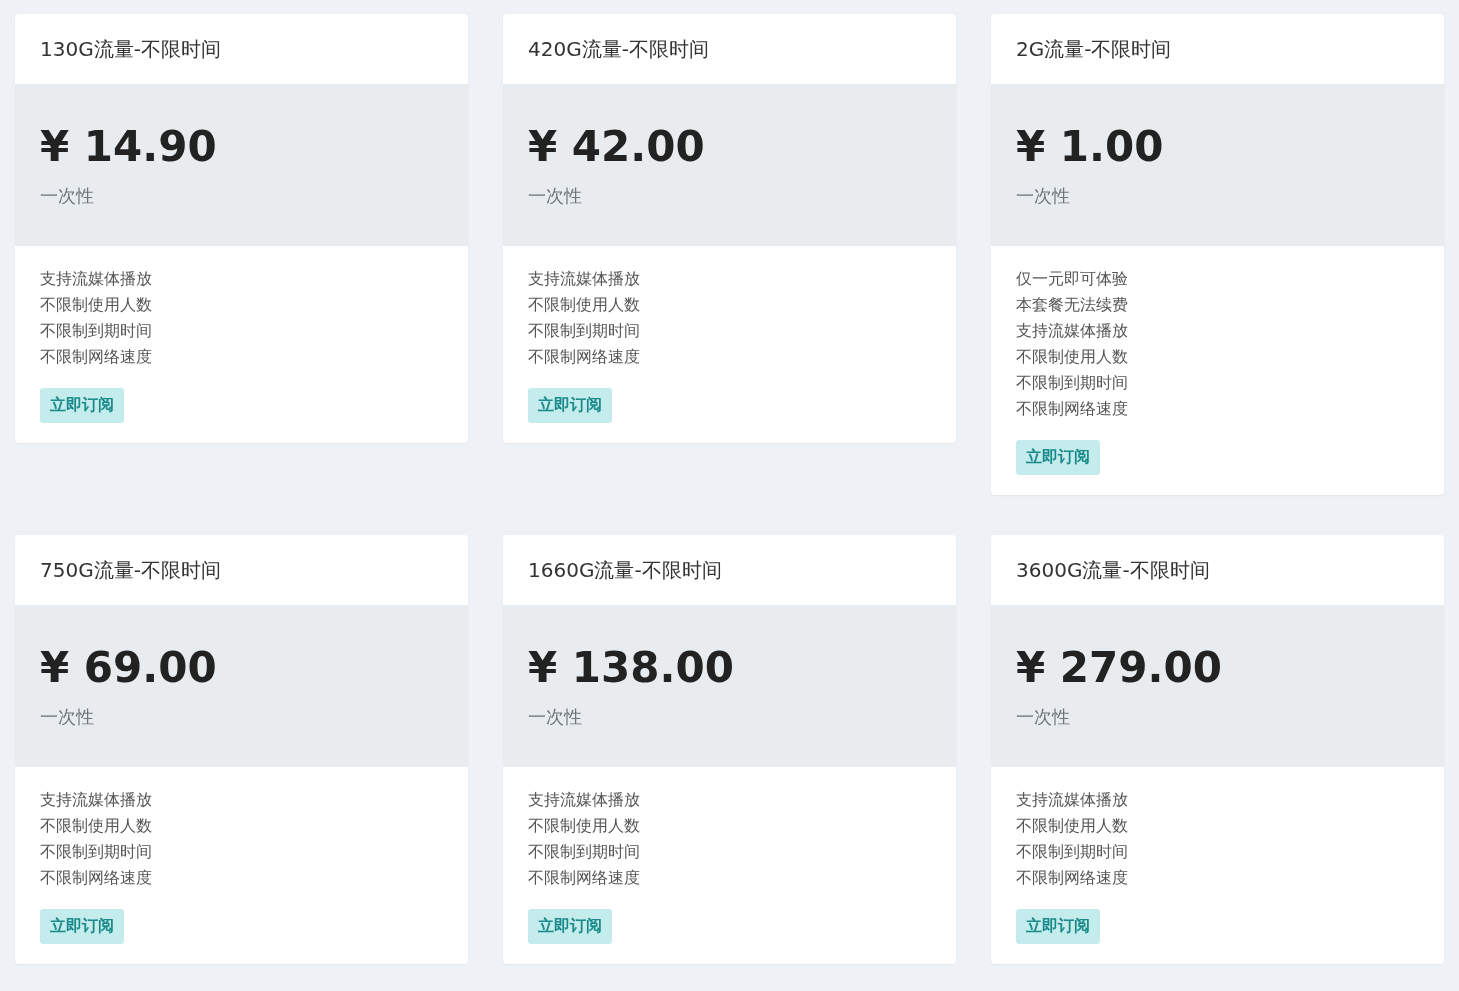  What do you see at coordinates (1119, 668) in the screenshot?
I see `plan-price: ¥ 279.00` at bounding box center [1119, 668].